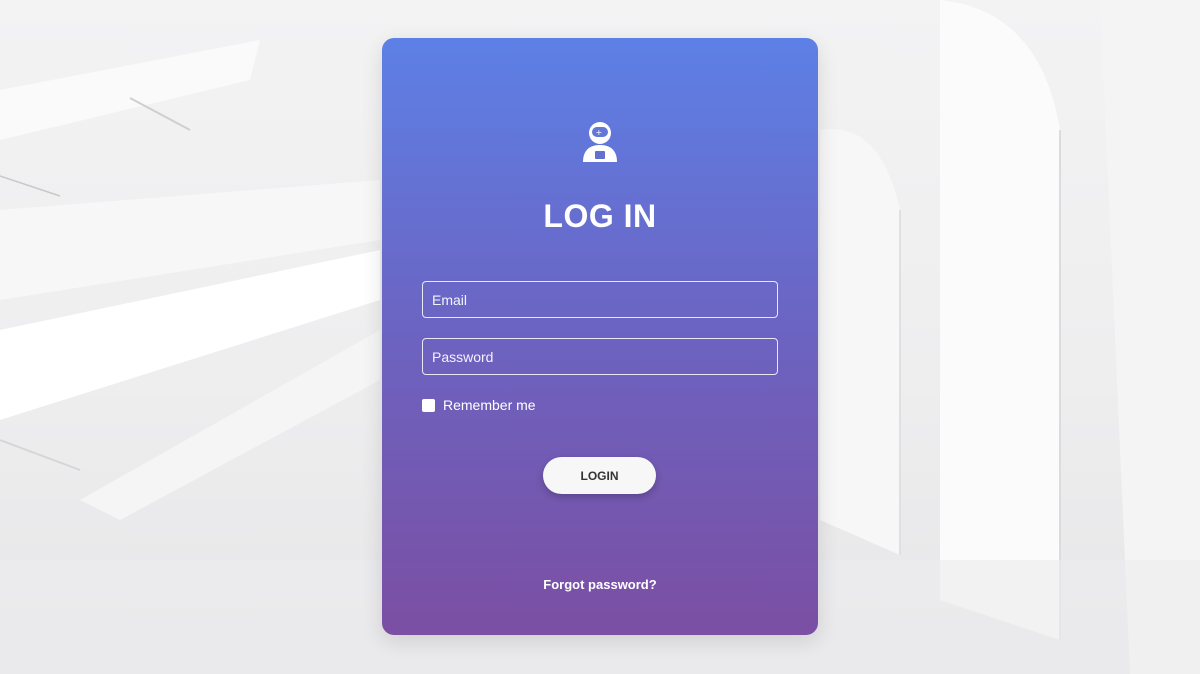  I want to click on email-field, so click(600, 299).